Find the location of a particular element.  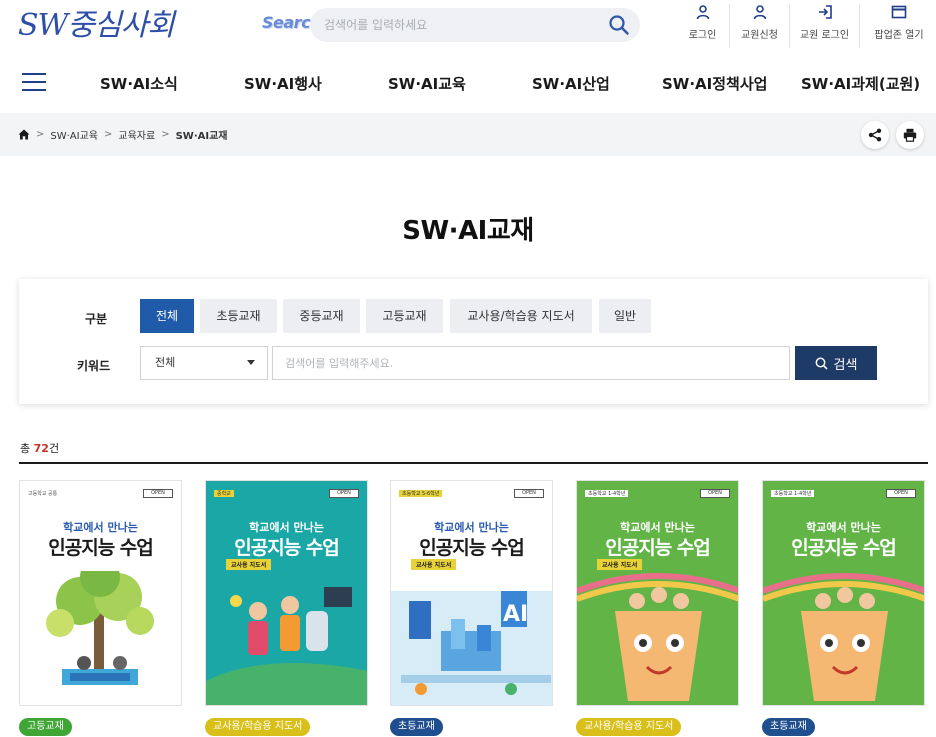

header: SW중심사회 Search 로그인 교원신청 교원 로그인 is located at coordinates (468, 27).